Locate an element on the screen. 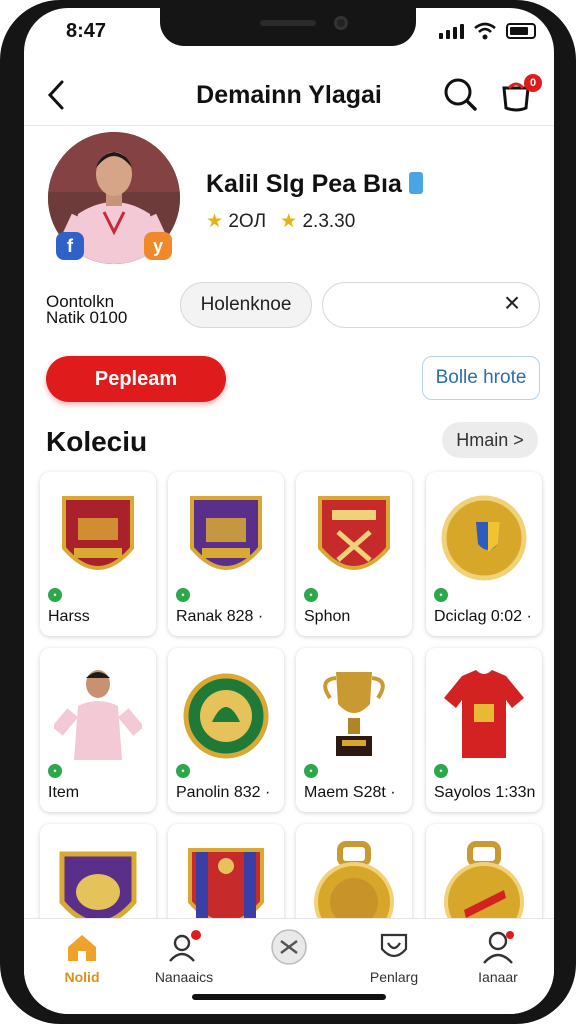  social-icon: y is located at coordinates (158, 246).